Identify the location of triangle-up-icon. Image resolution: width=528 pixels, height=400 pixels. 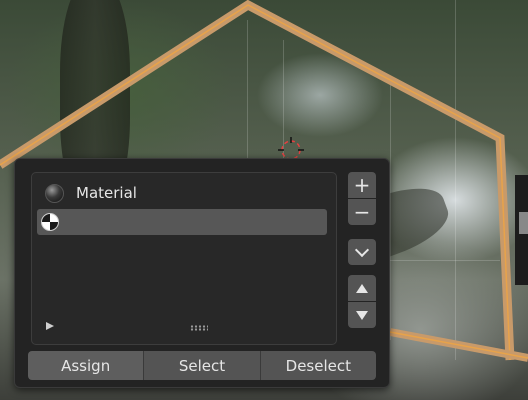
(362, 288).